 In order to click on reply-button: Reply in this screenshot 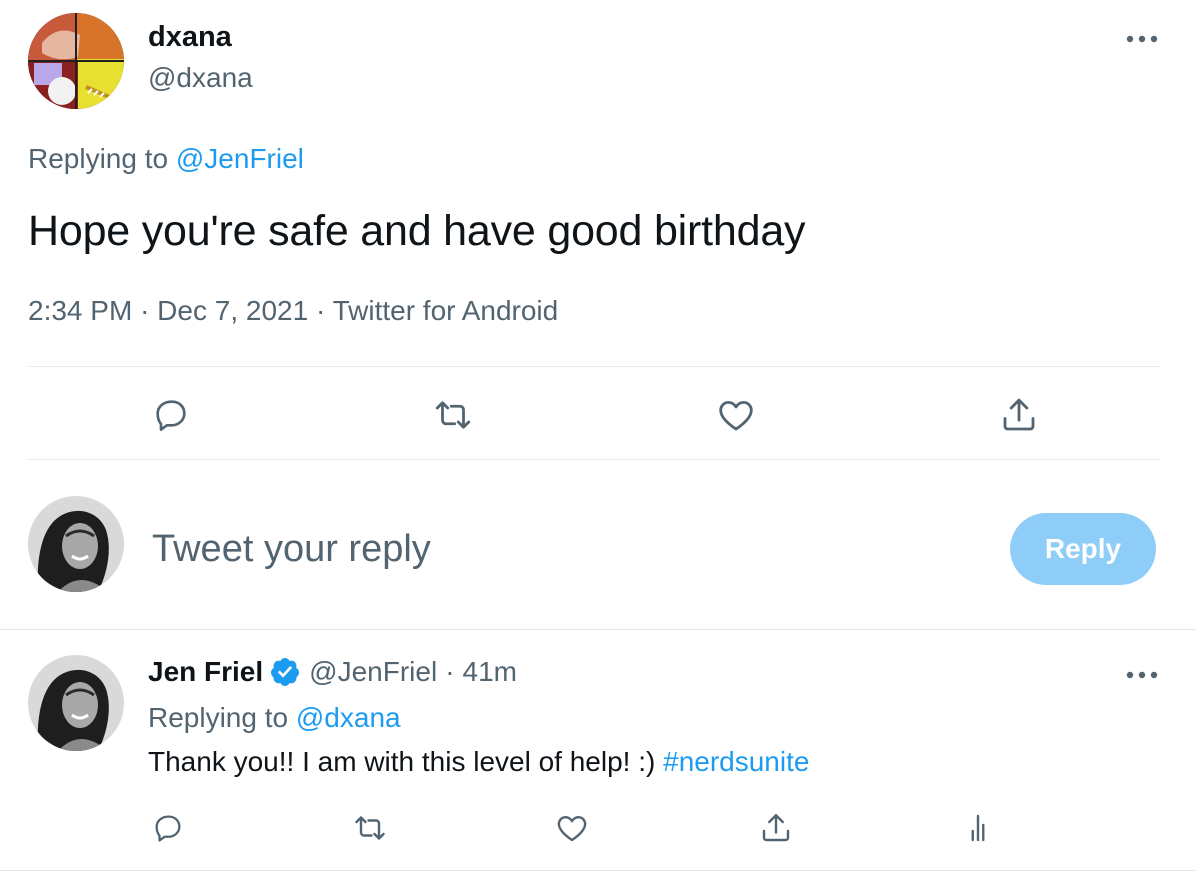, I will do `click(1083, 549)`.